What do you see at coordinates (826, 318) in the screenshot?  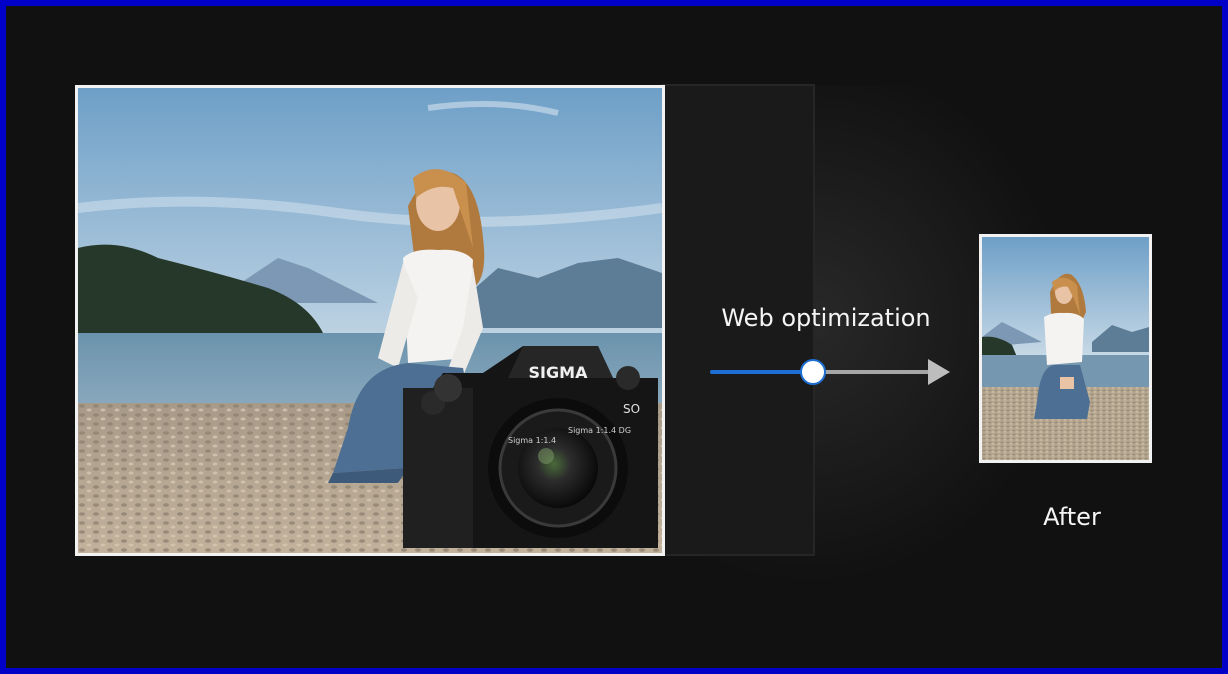 I see `process-label: Web optimization` at bounding box center [826, 318].